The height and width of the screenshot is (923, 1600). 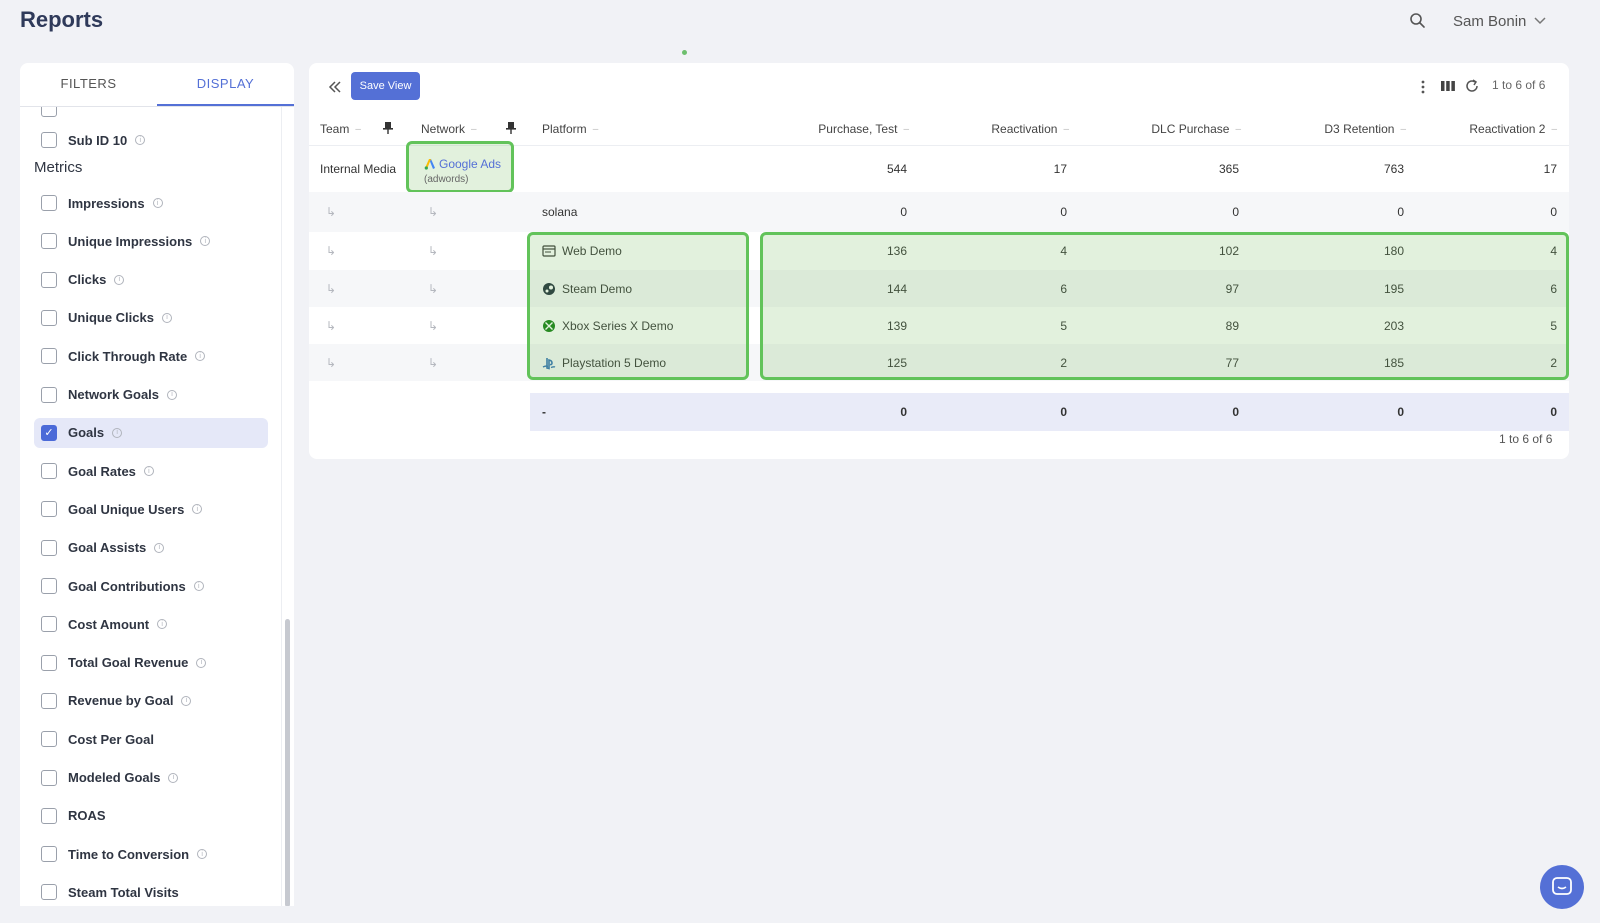 What do you see at coordinates (1393, 362) in the screenshot?
I see `value-cell: 185` at bounding box center [1393, 362].